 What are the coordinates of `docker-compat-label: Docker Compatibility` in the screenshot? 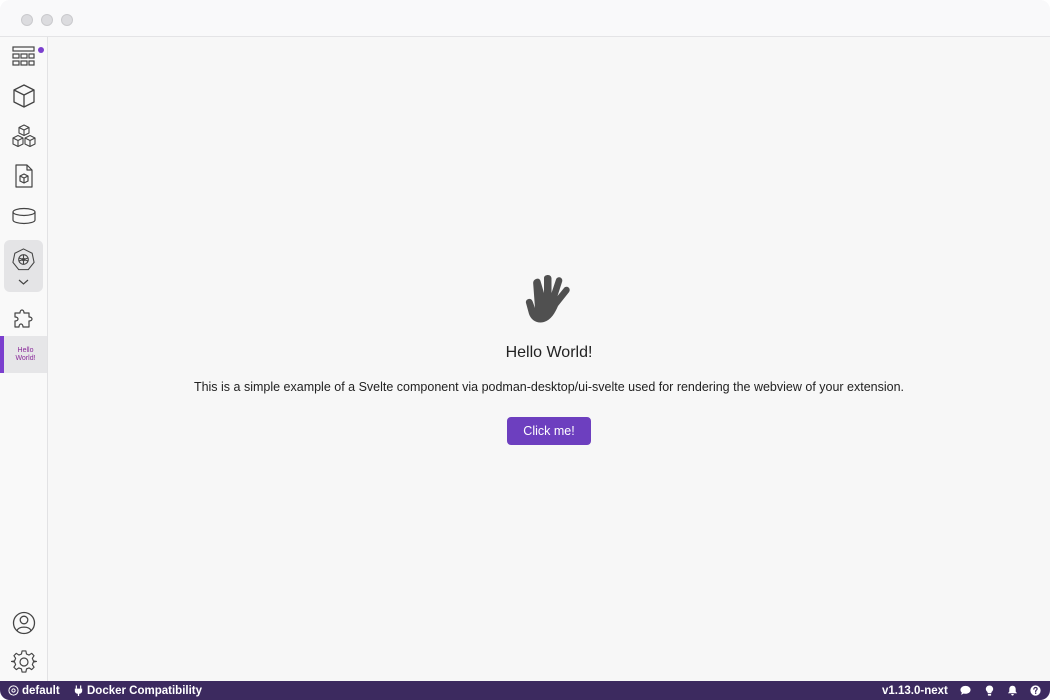 It's located at (145, 690).